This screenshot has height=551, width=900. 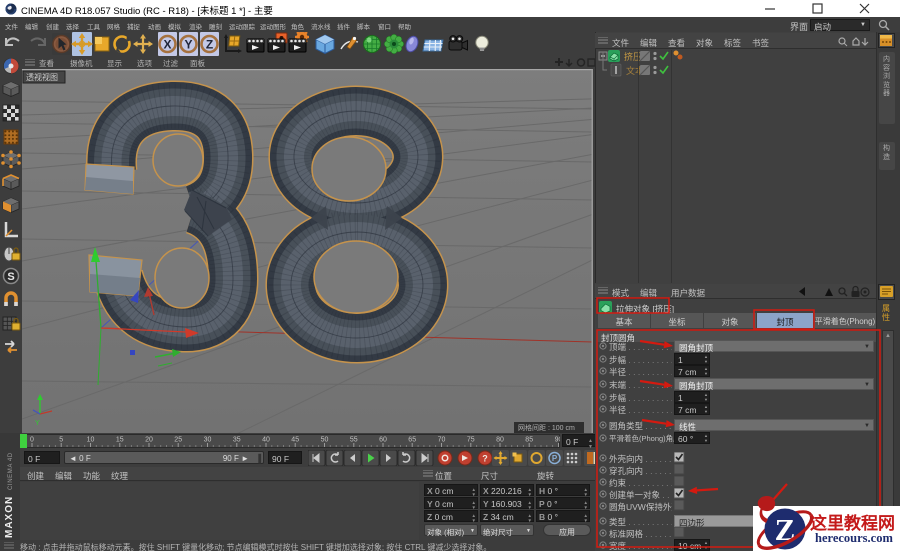 I want to click on svg-text: 75, so click(x=471, y=440).